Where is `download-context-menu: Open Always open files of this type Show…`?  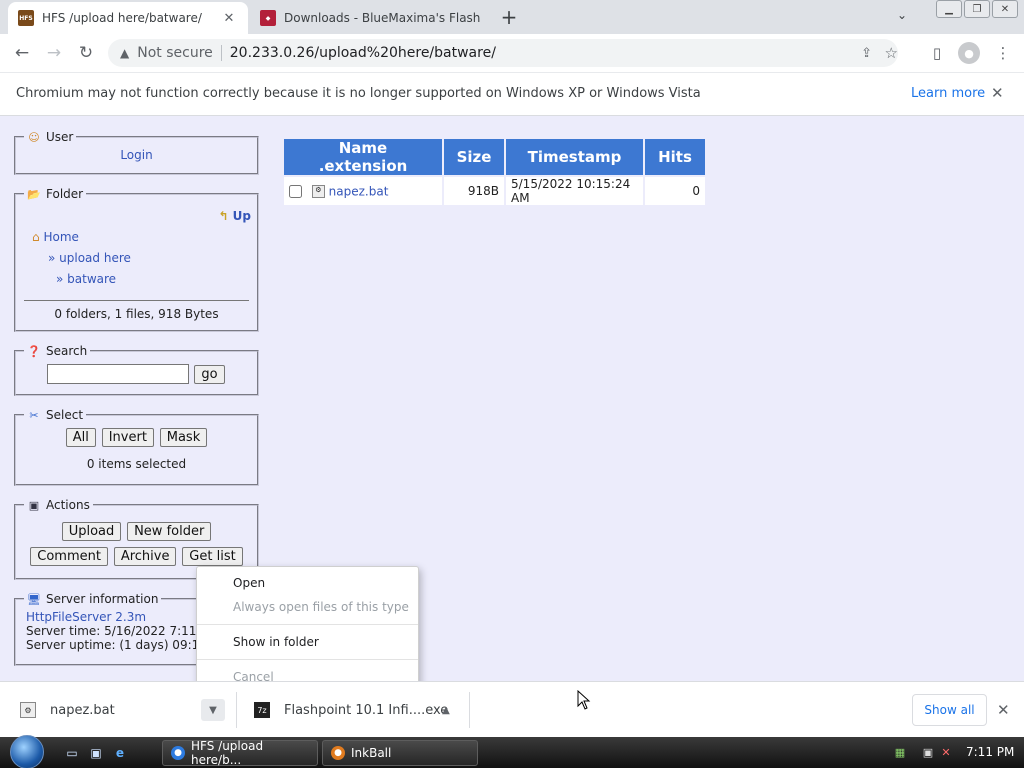
download-context-menu: Open Always open files of this type Show… is located at coordinates (307, 629).